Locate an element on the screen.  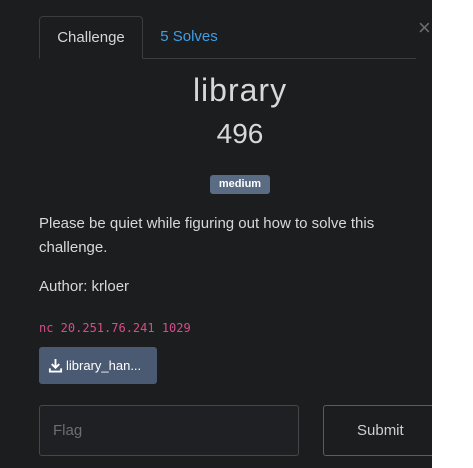
flag-input is located at coordinates (169, 430).